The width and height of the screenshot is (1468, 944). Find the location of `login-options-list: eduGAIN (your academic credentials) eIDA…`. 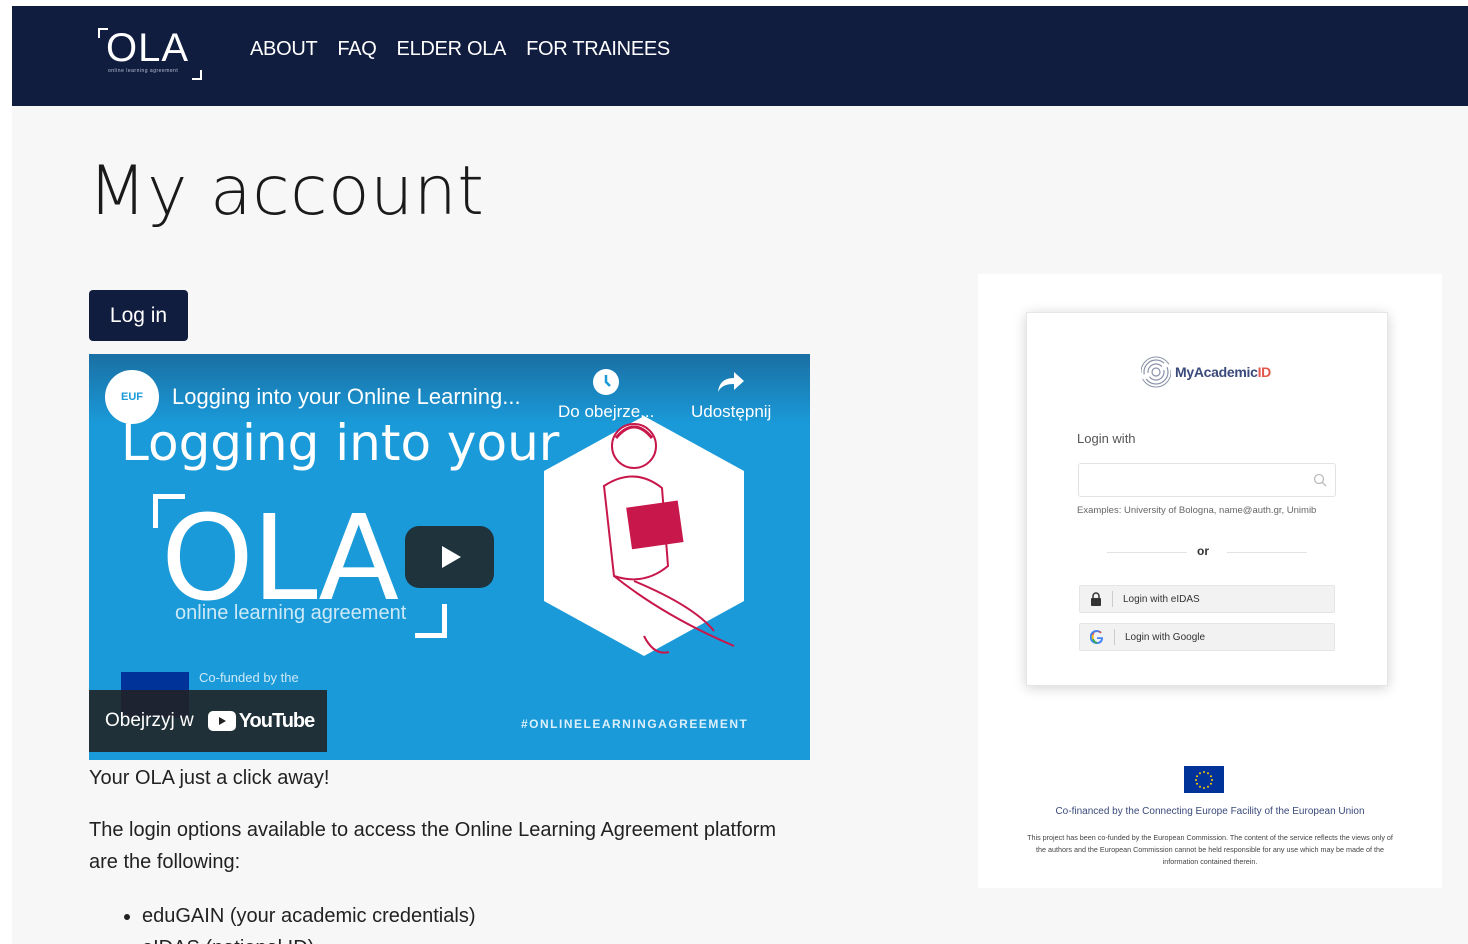

login-options-list: eduGAIN (your academic credentials) eIDA… is located at coordinates (308, 922).